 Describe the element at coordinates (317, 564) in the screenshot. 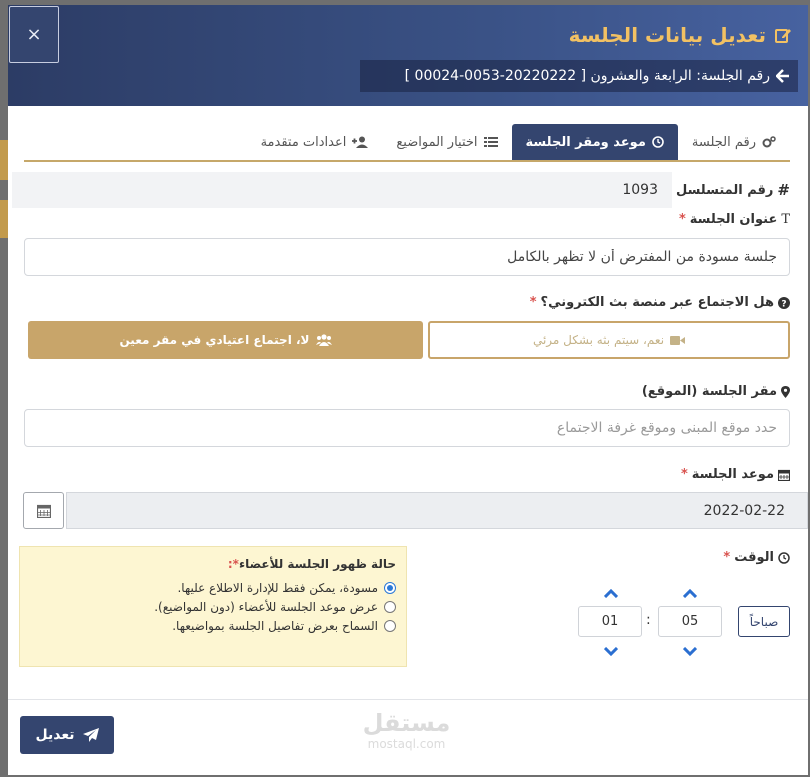

I see `visibility-title-text: حالة ظهور الجلسة للأعضاء` at that location.